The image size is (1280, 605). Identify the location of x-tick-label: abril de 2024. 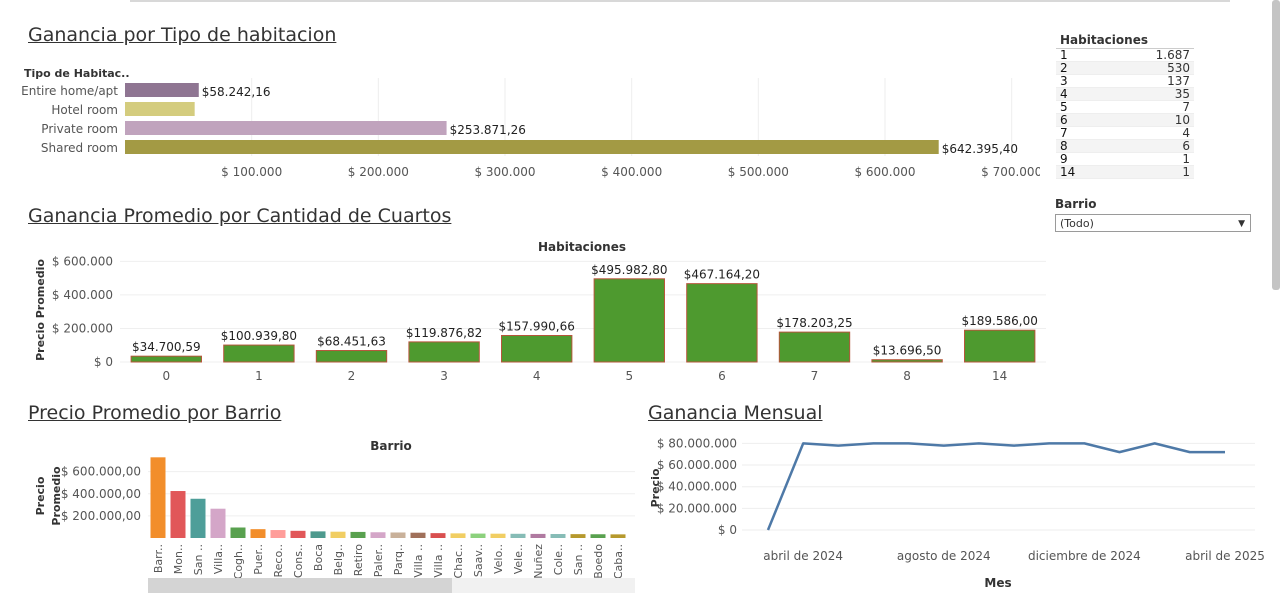
(803, 556).